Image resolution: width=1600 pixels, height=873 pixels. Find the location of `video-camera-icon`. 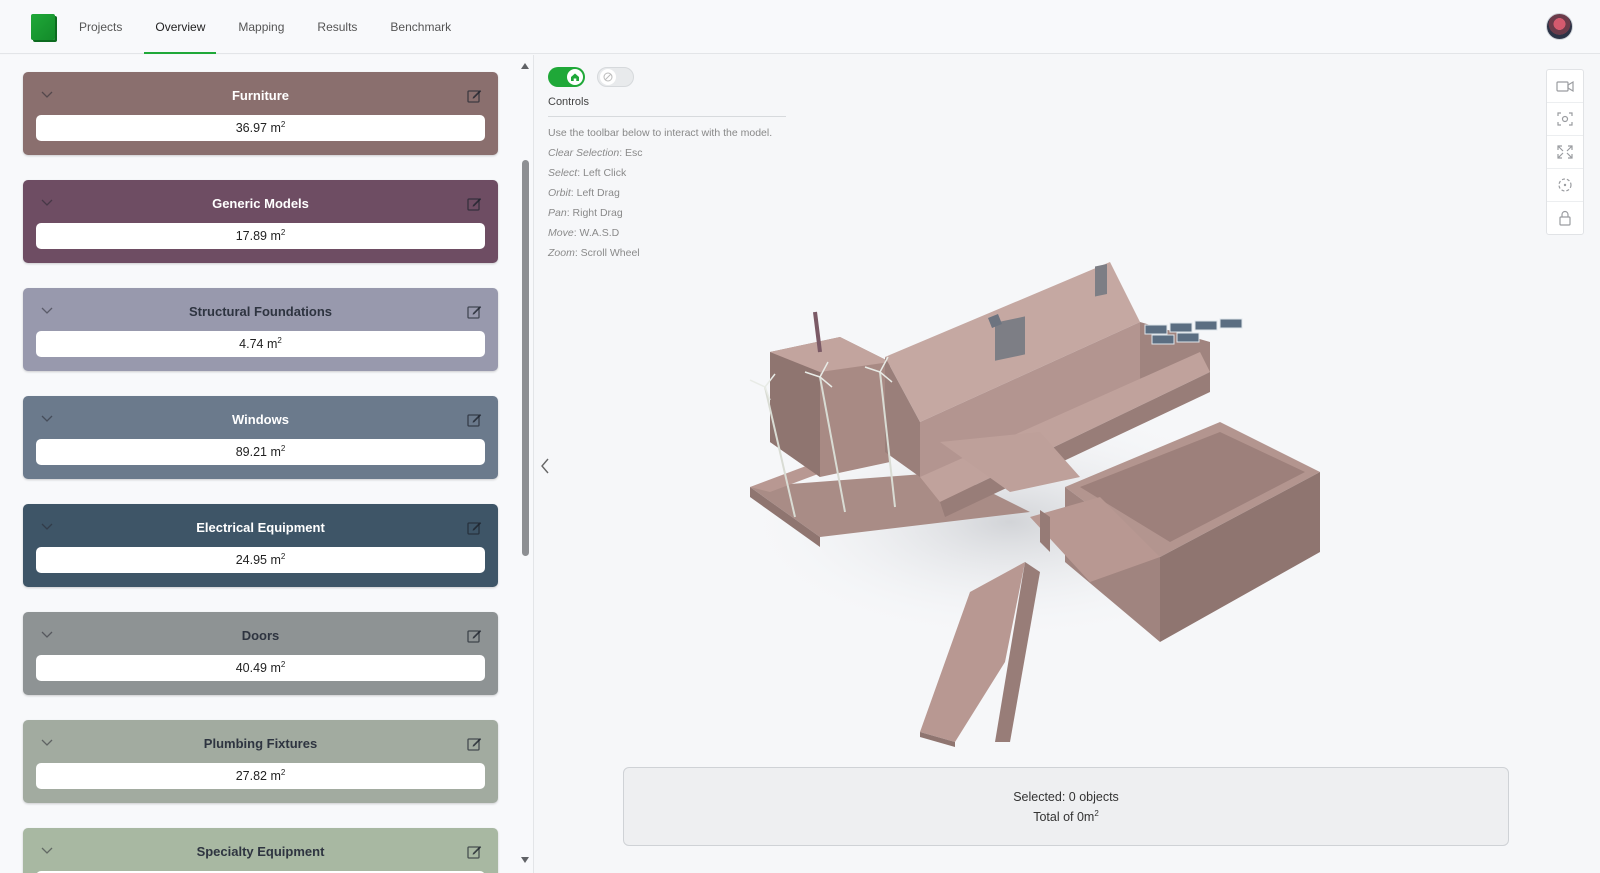

video-camera-icon is located at coordinates (1565, 86).